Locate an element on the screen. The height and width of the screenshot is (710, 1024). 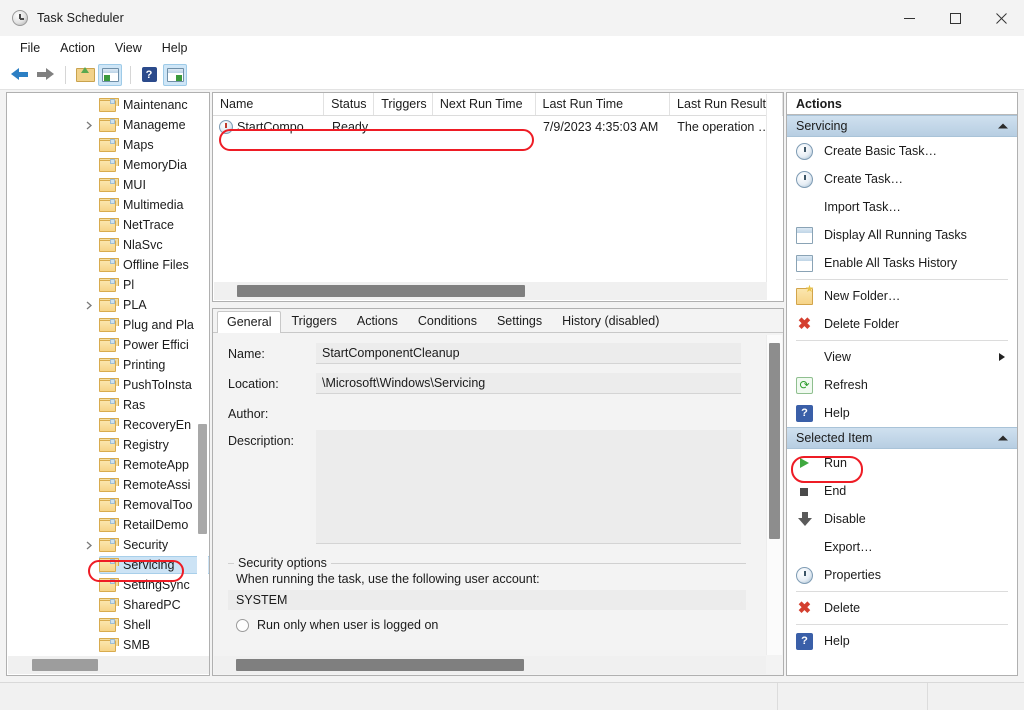
show-hide-action-pane-button is located at coordinates (175, 74).